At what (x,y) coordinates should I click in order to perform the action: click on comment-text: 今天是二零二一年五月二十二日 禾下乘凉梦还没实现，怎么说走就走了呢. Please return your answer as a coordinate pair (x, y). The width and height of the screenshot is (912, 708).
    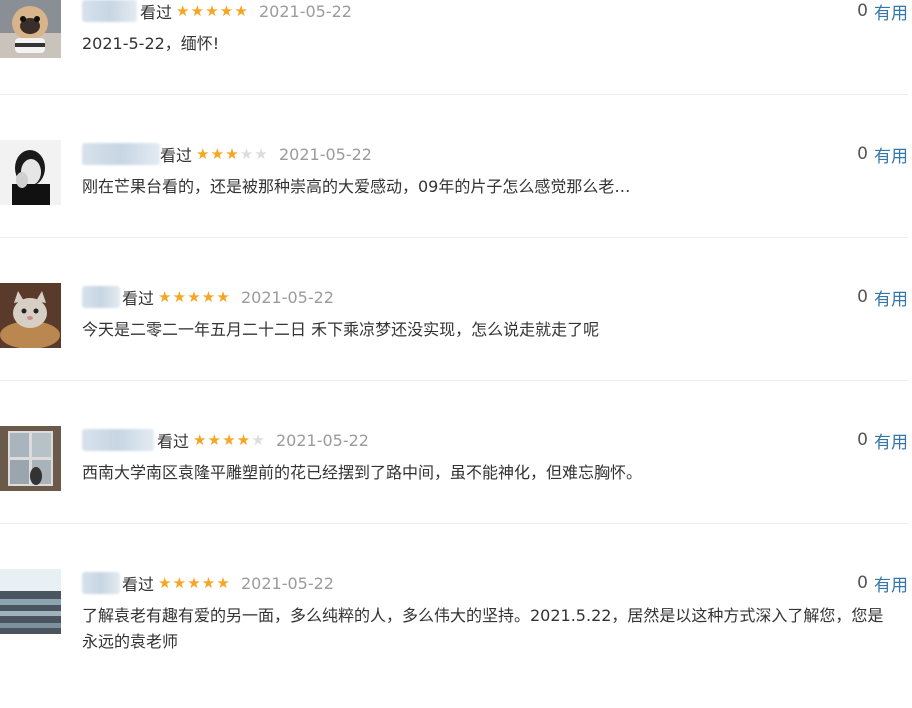
    Looking at the image, I should click on (341, 329).